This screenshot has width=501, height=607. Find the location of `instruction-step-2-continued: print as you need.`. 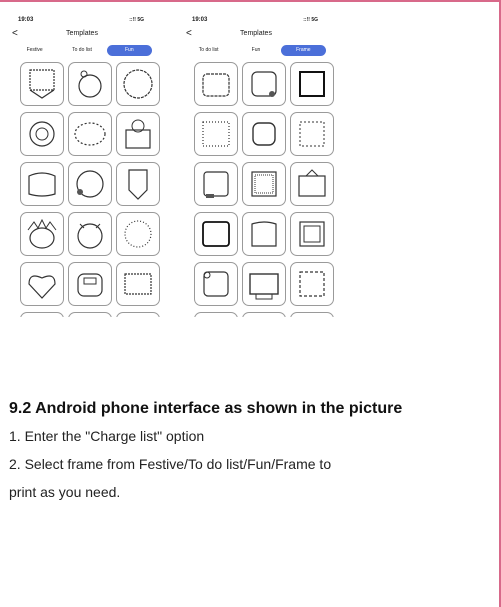

instruction-step-2-continued: print as you need. is located at coordinates (65, 492).